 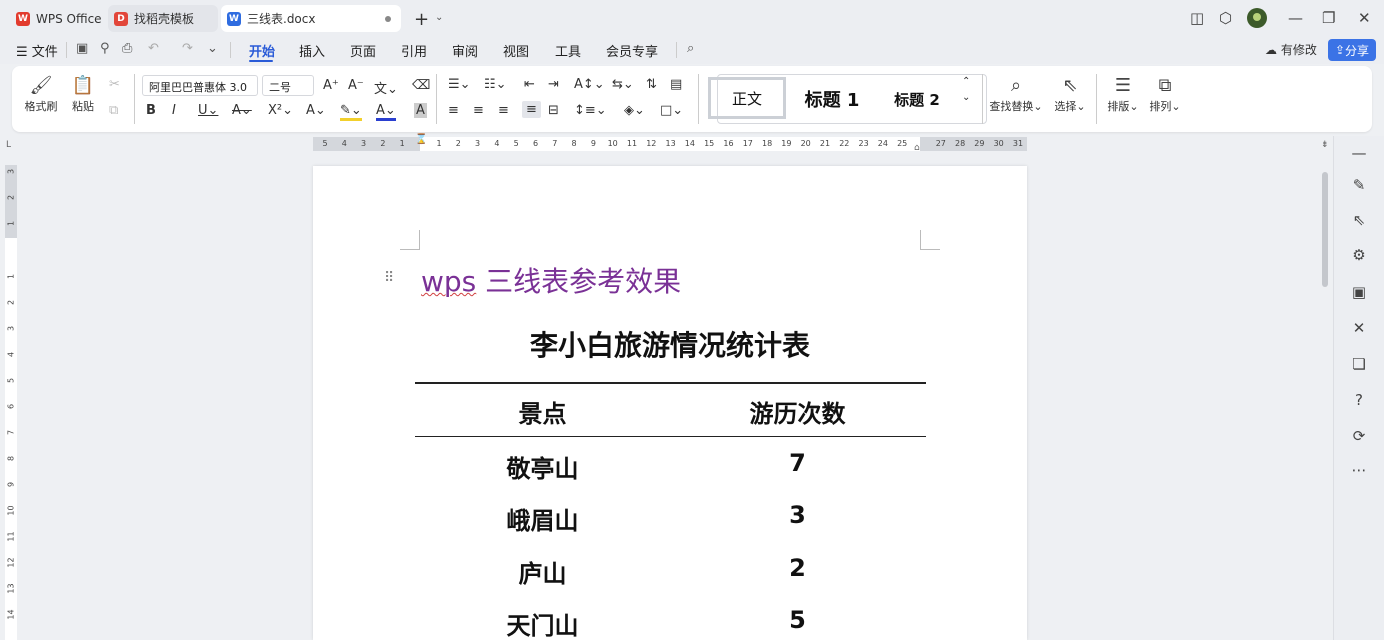 What do you see at coordinates (453, 110) in the screenshot?
I see `align-left-icon: ≡` at bounding box center [453, 110].